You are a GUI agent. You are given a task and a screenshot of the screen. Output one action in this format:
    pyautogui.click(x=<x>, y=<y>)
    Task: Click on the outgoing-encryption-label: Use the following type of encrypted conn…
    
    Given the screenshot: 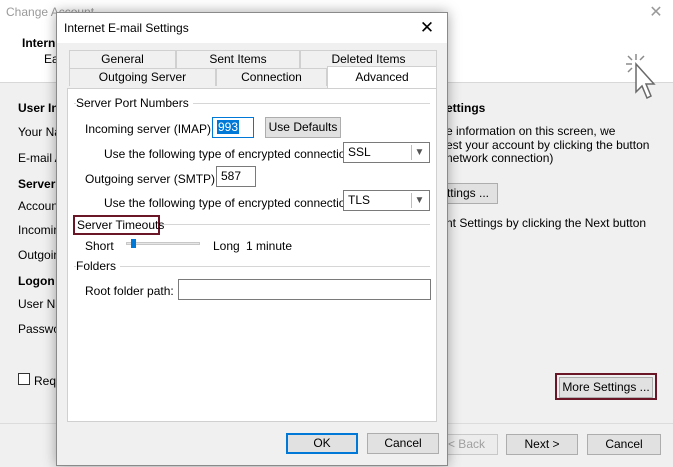 What is the action you would take?
    pyautogui.click(x=230, y=203)
    